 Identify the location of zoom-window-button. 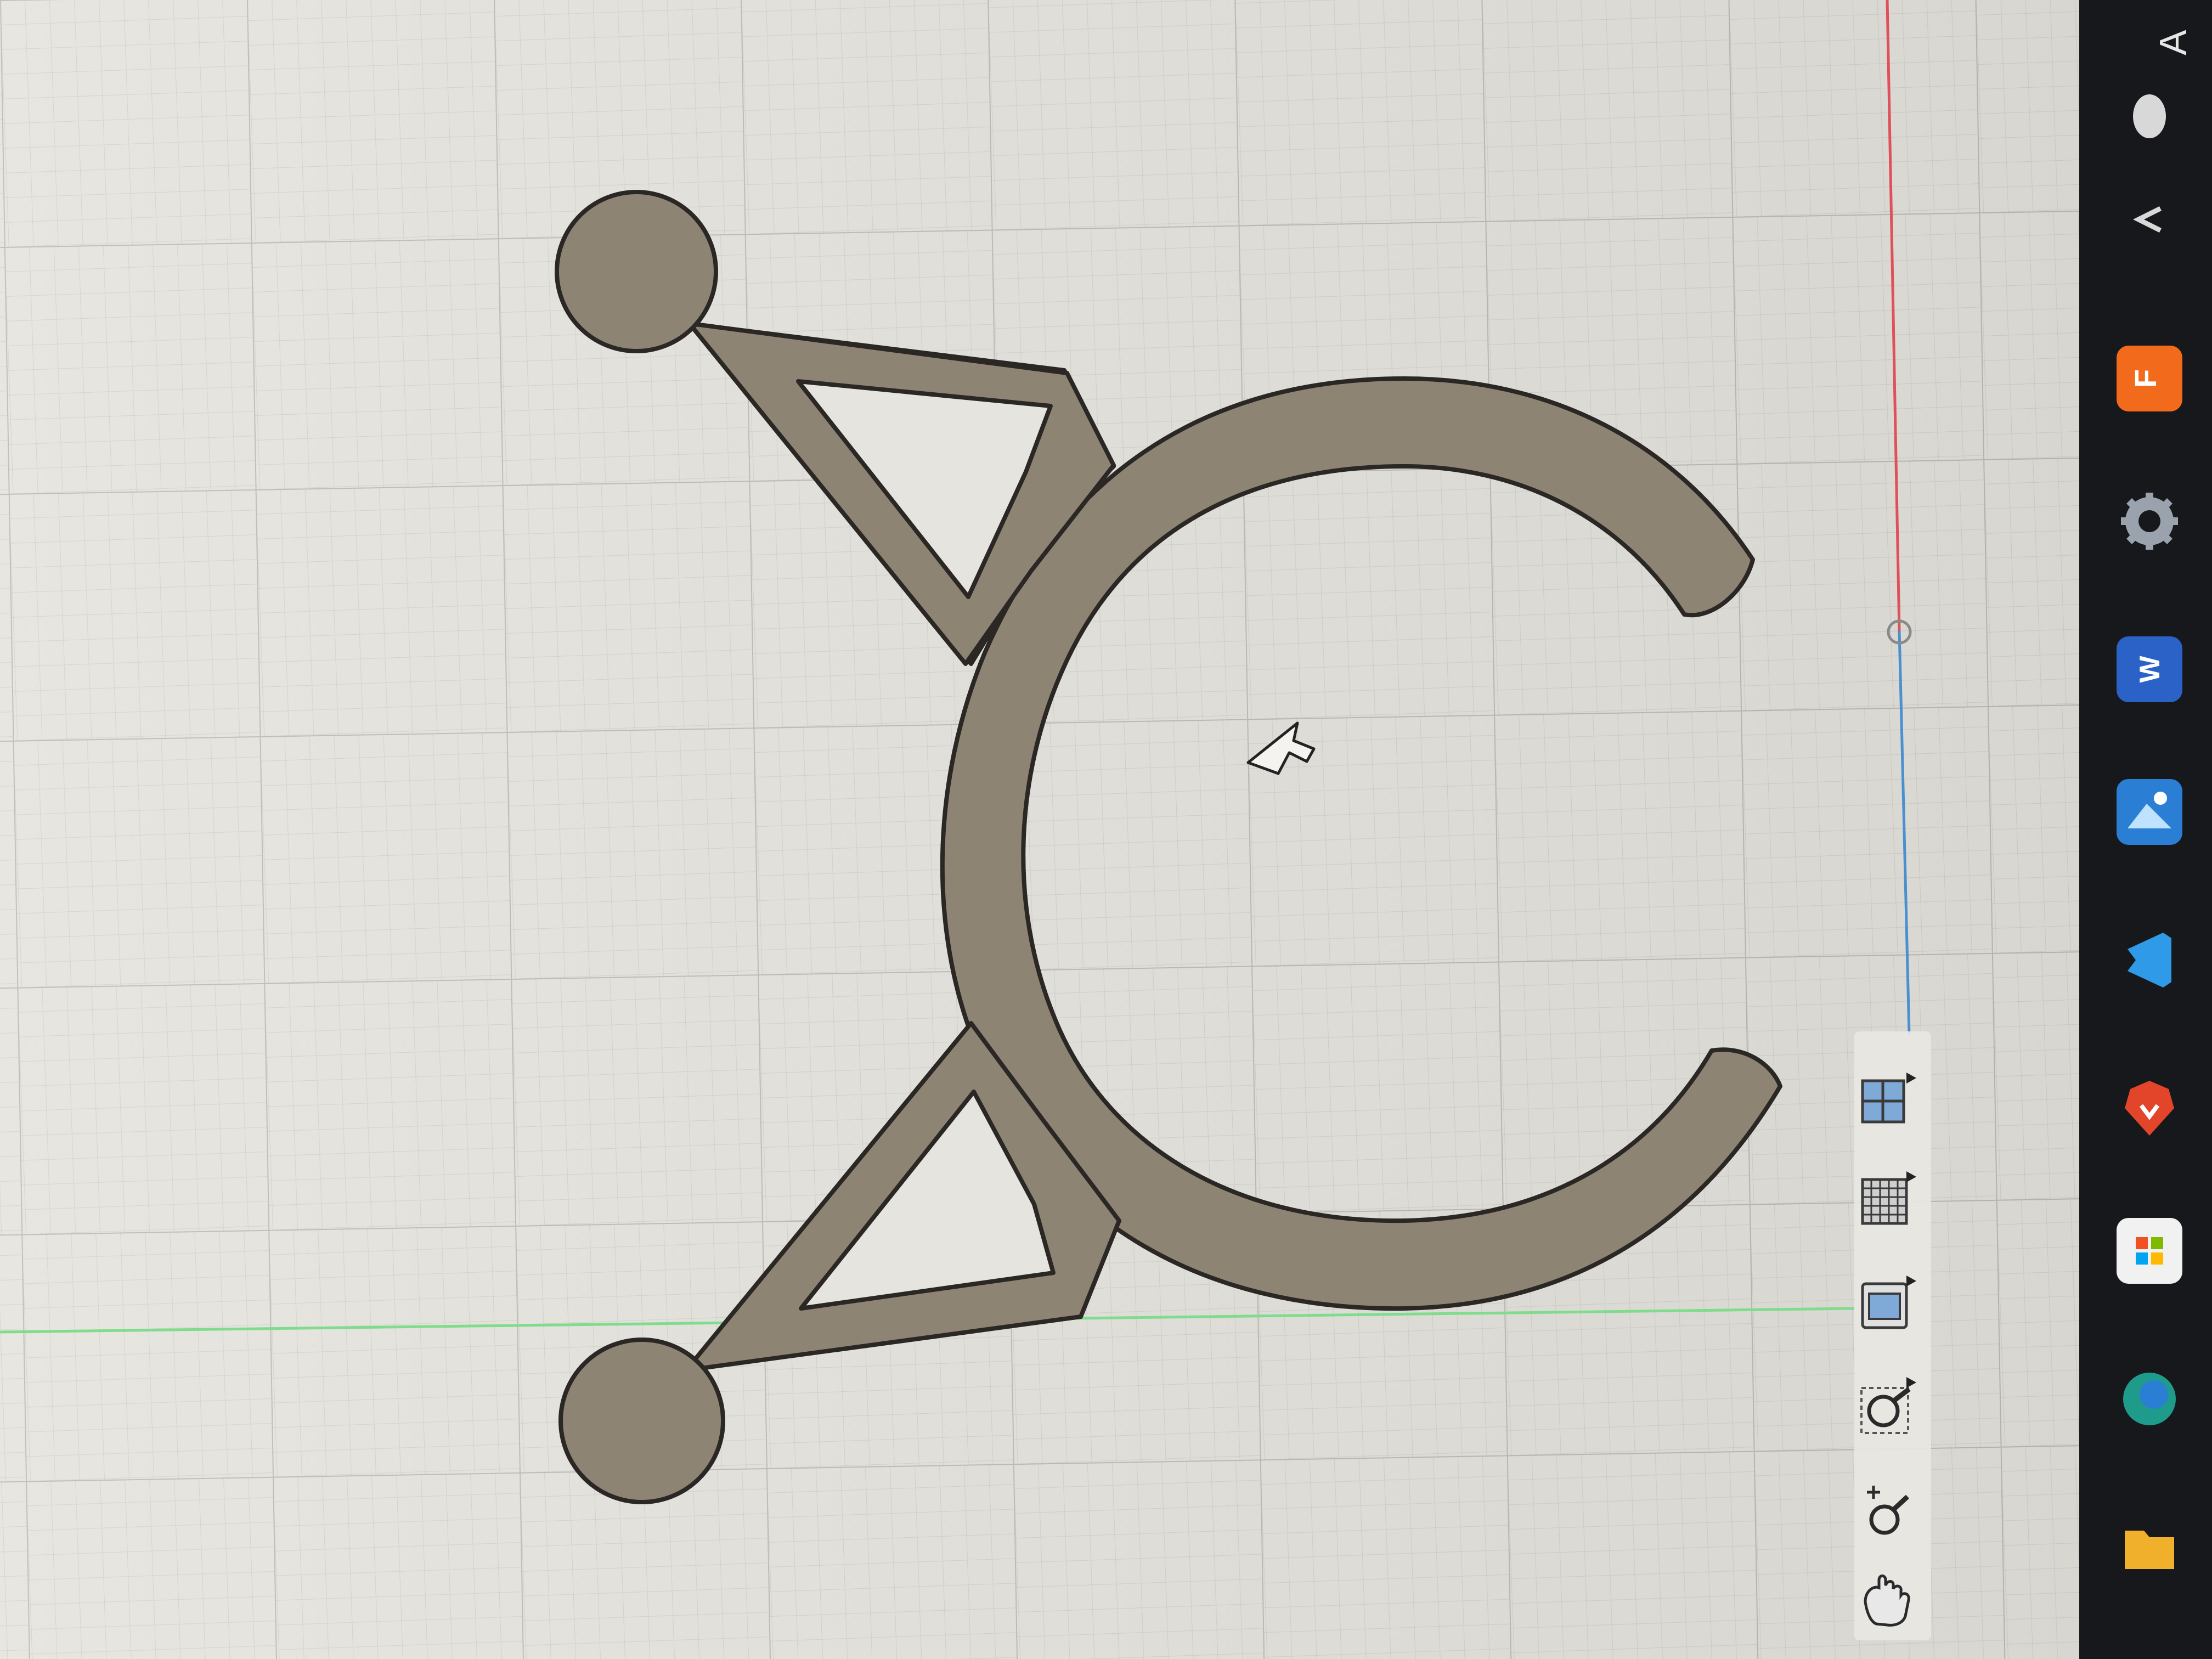
(1890, 1407).